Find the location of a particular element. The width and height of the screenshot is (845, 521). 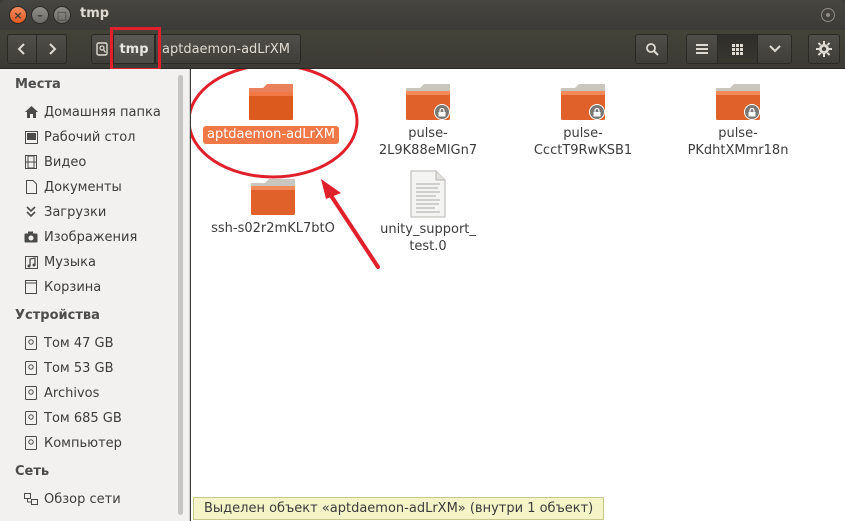

sidebar-item-trash: Корзина is located at coordinates (62, 287).